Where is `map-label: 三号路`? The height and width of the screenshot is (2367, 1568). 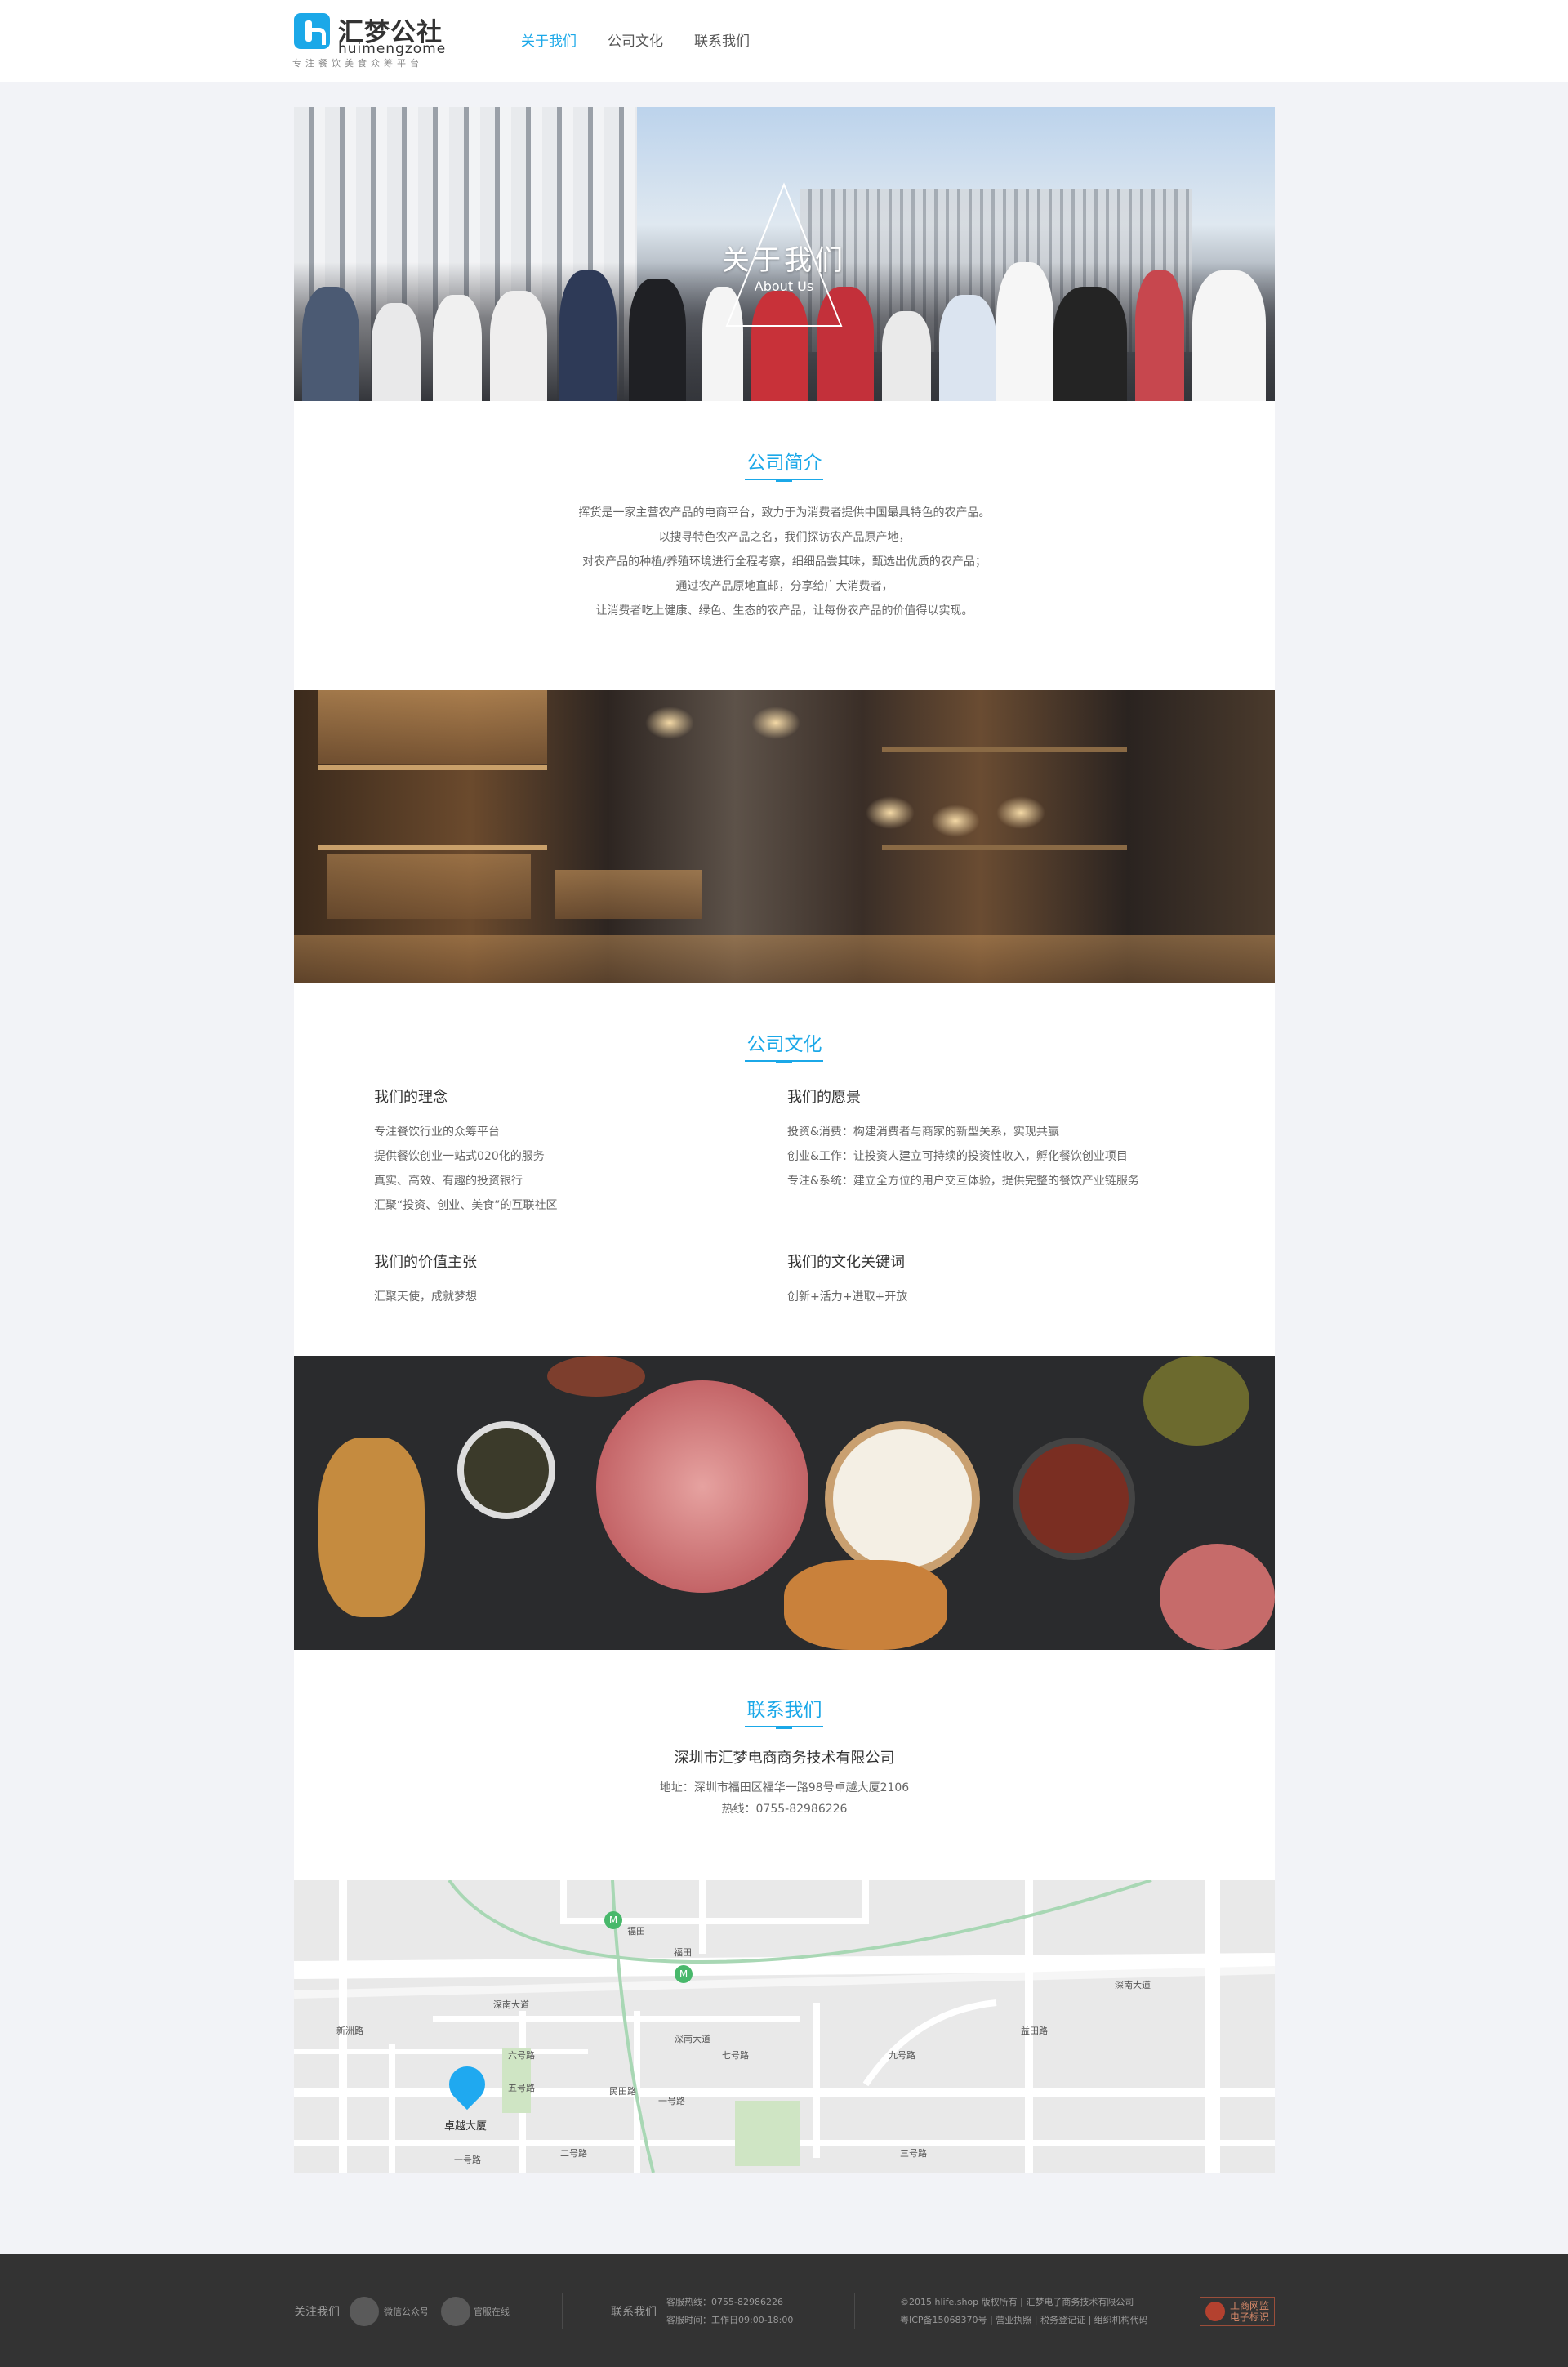
map-label: 三号路 is located at coordinates (914, 2153).